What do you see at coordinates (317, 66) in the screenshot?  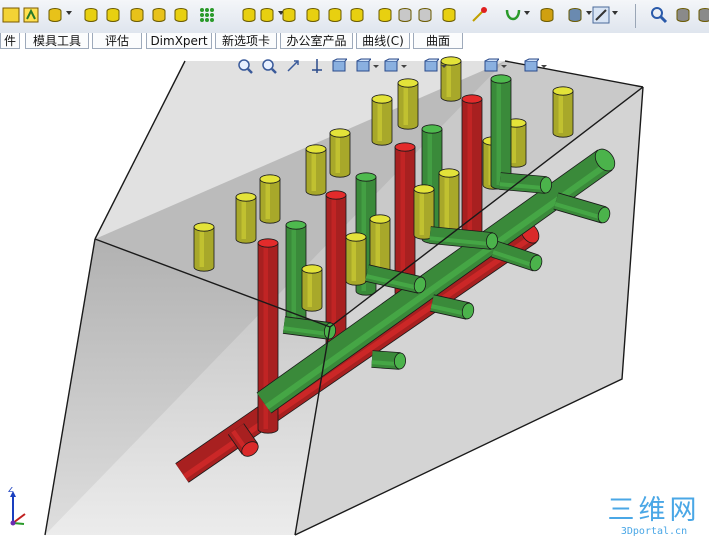 I see `section-view-icon` at bounding box center [317, 66].